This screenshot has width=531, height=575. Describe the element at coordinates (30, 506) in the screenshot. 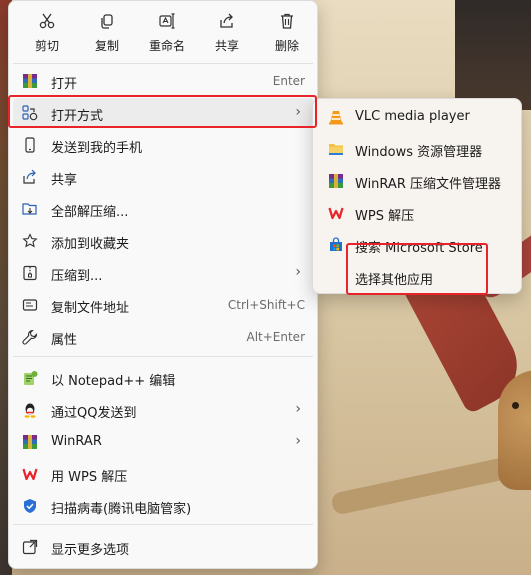

I see `shield-icon` at that location.